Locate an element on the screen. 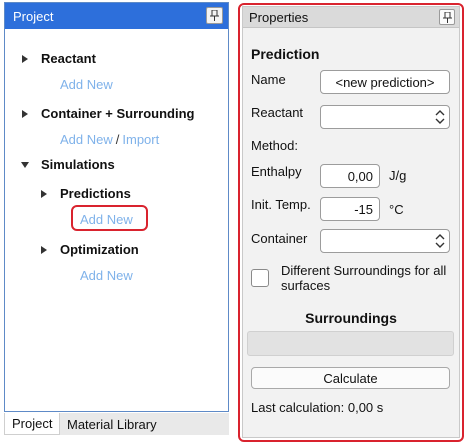 The width and height of the screenshot is (474, 448). pin-icon is located at coordinates (214, 15).